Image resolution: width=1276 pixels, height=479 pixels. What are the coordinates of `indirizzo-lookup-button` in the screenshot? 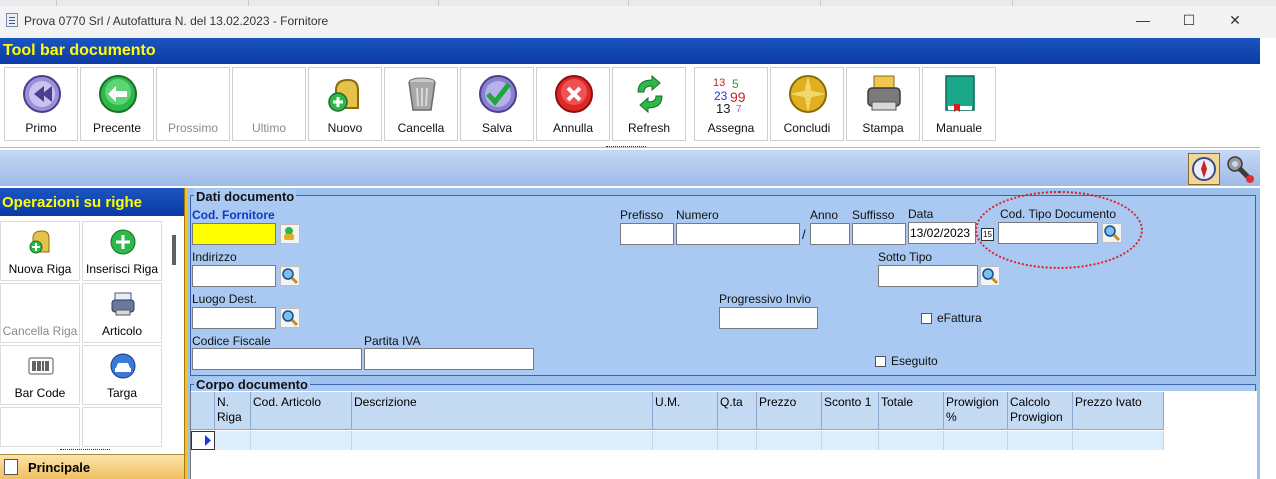 It's located at (290, 276).